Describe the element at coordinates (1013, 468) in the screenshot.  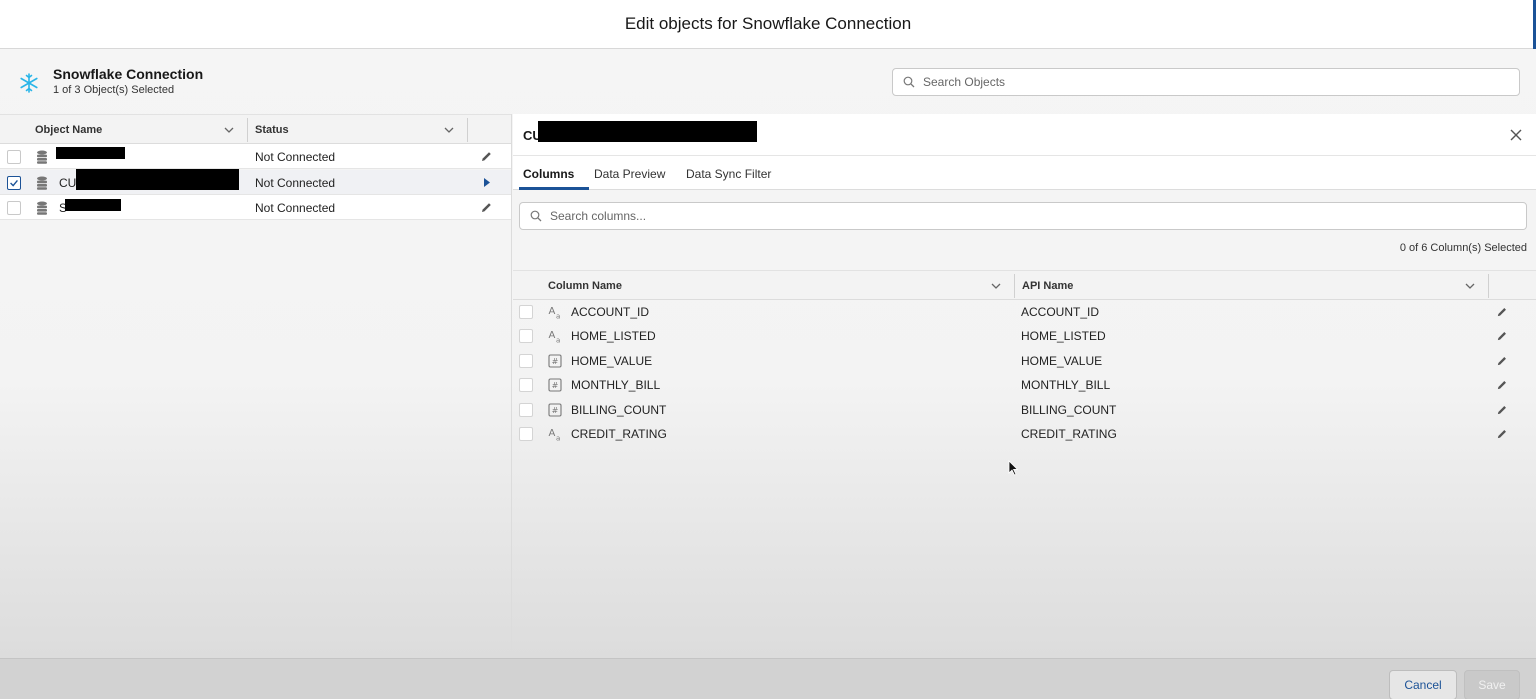
I see `mouse-cursor-icon` at that location.